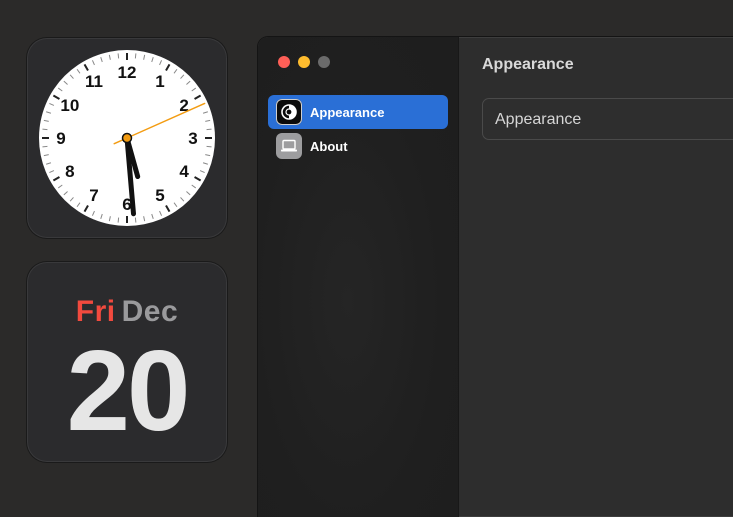  Describe the element at coordinates (329, 146) in the screenshot. I see `sidebar-item-label: About` at that location.